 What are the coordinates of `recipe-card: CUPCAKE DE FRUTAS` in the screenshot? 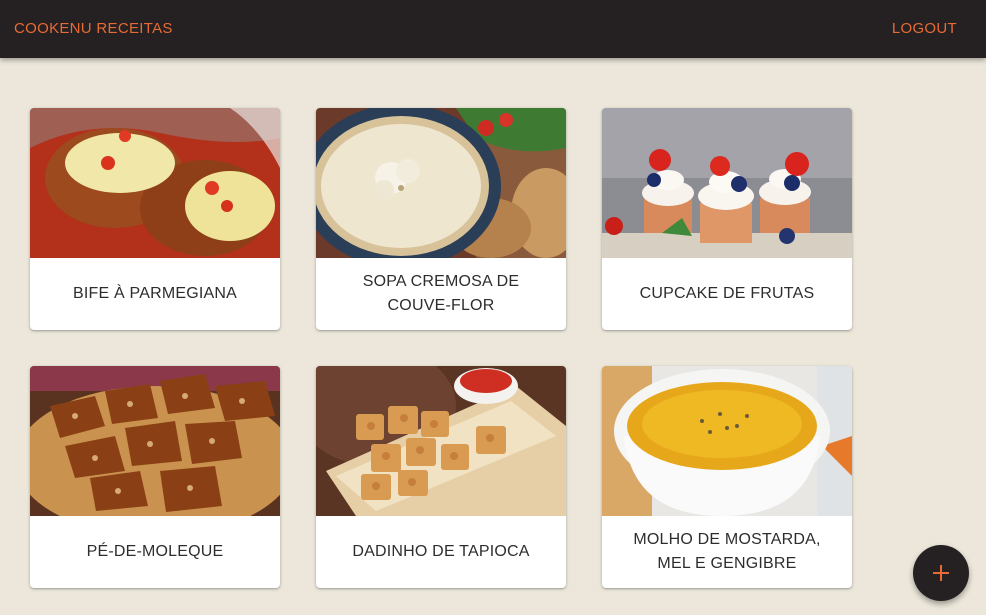 It's located at (727, 219).